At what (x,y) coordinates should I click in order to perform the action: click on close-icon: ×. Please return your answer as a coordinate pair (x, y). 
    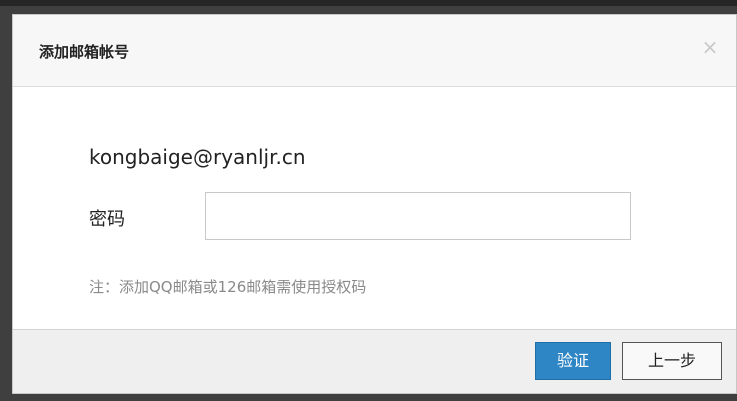
    Looking at the image, I should click on (710, 47).